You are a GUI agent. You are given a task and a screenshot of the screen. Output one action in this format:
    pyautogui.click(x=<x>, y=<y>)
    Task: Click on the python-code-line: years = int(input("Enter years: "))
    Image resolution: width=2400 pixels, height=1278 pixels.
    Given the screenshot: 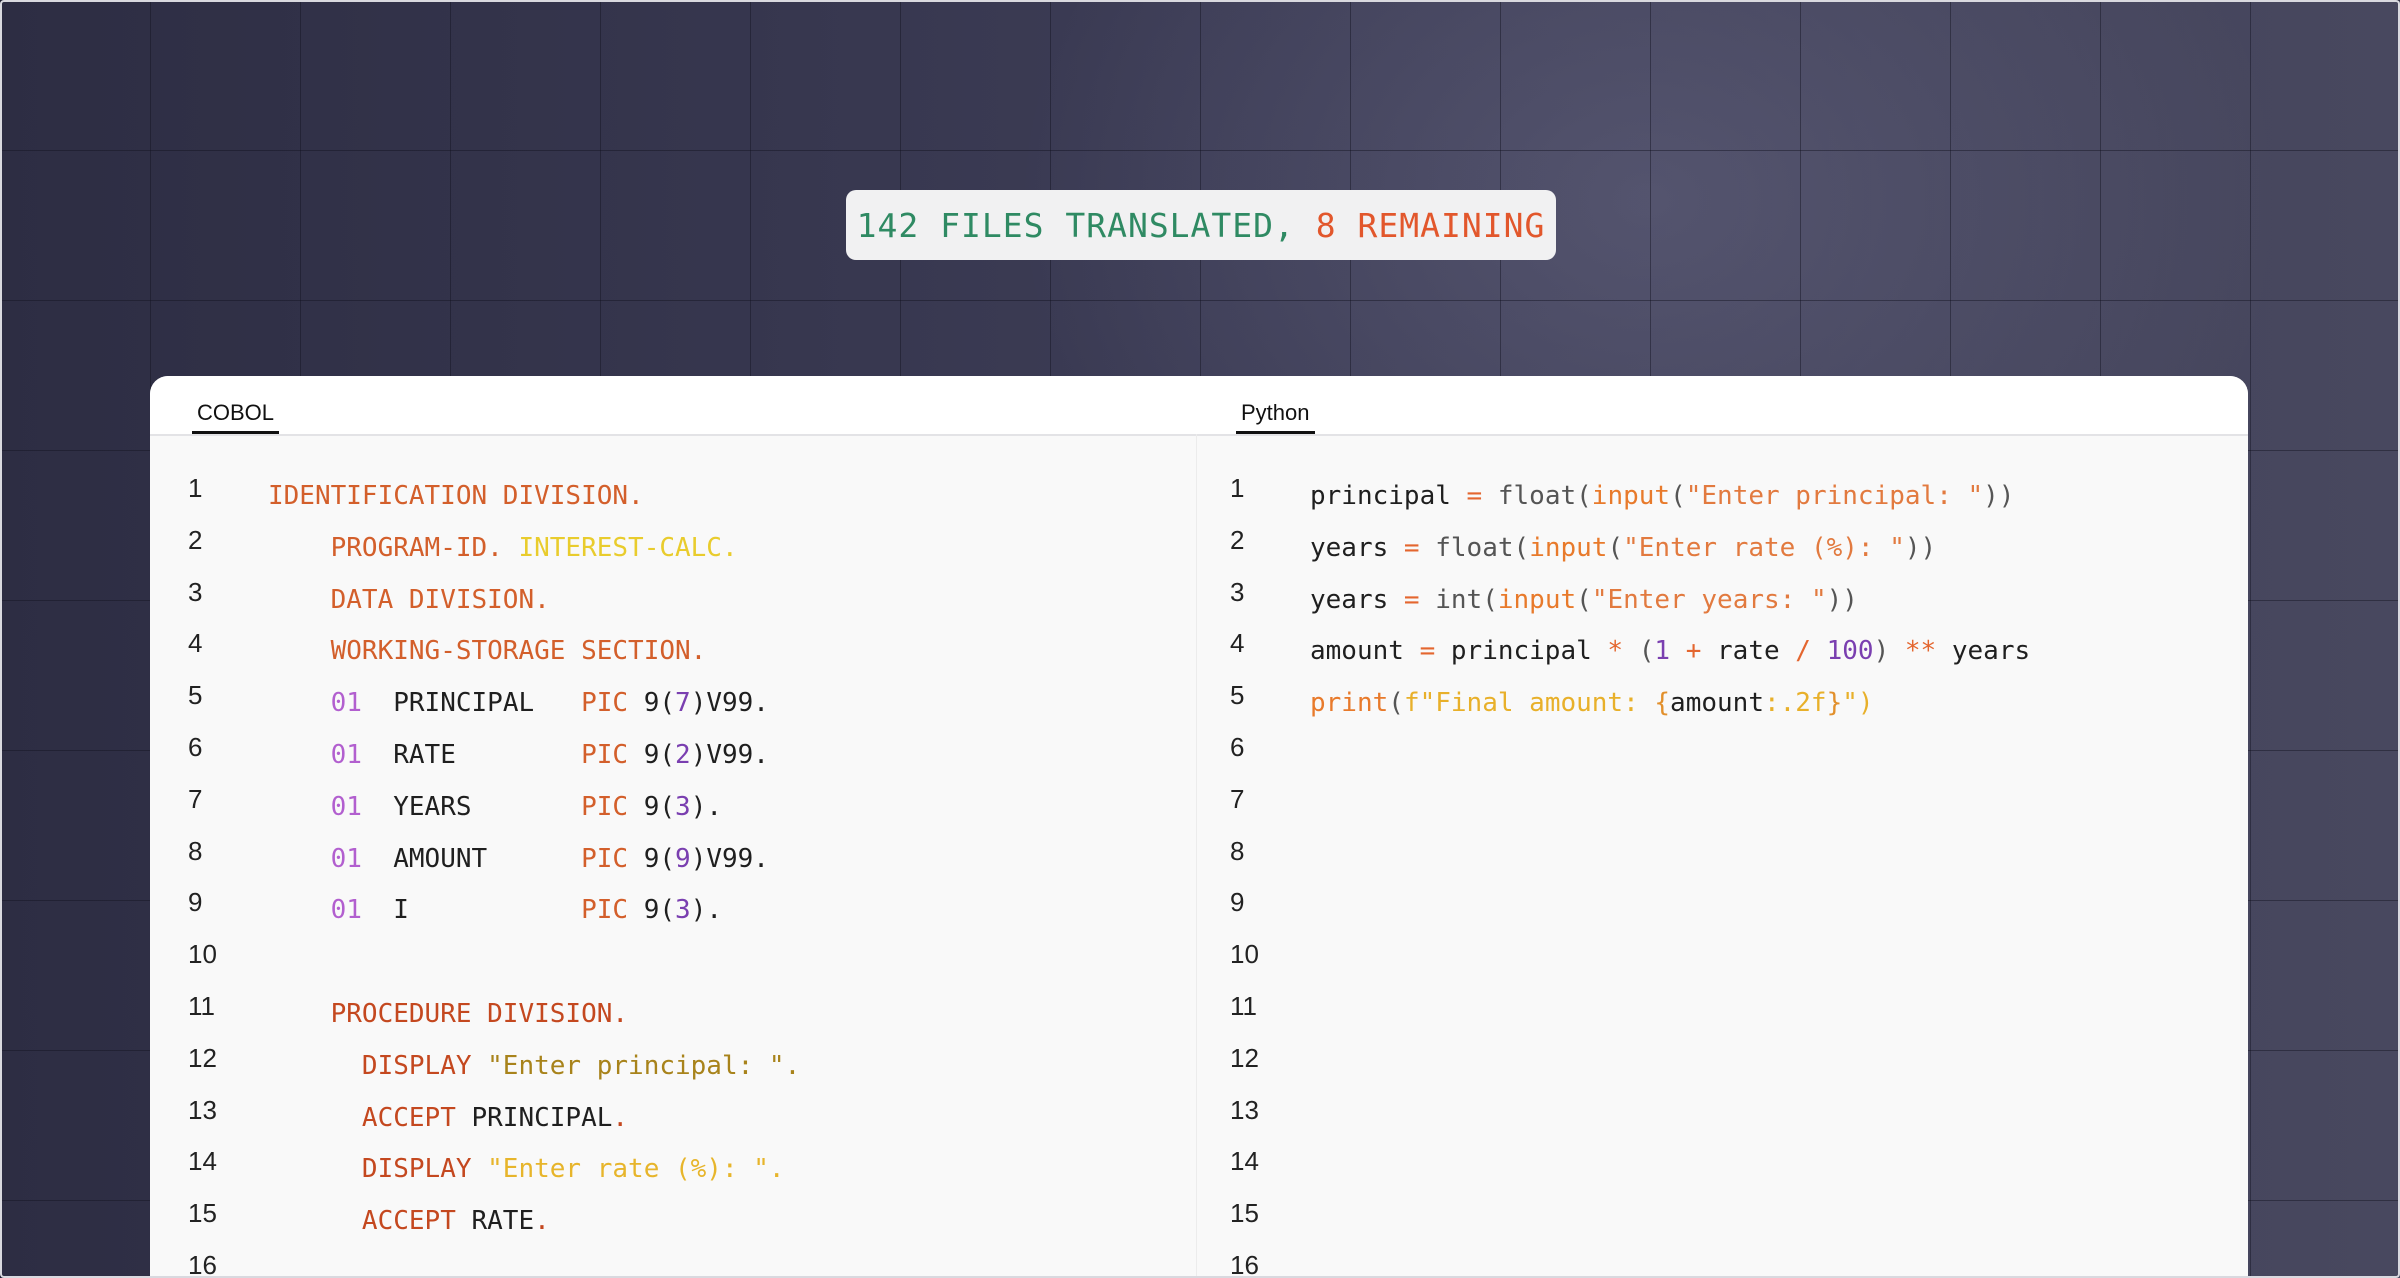 What is the action you would take?
    pyautogui.click(x=1584, y=600)
    